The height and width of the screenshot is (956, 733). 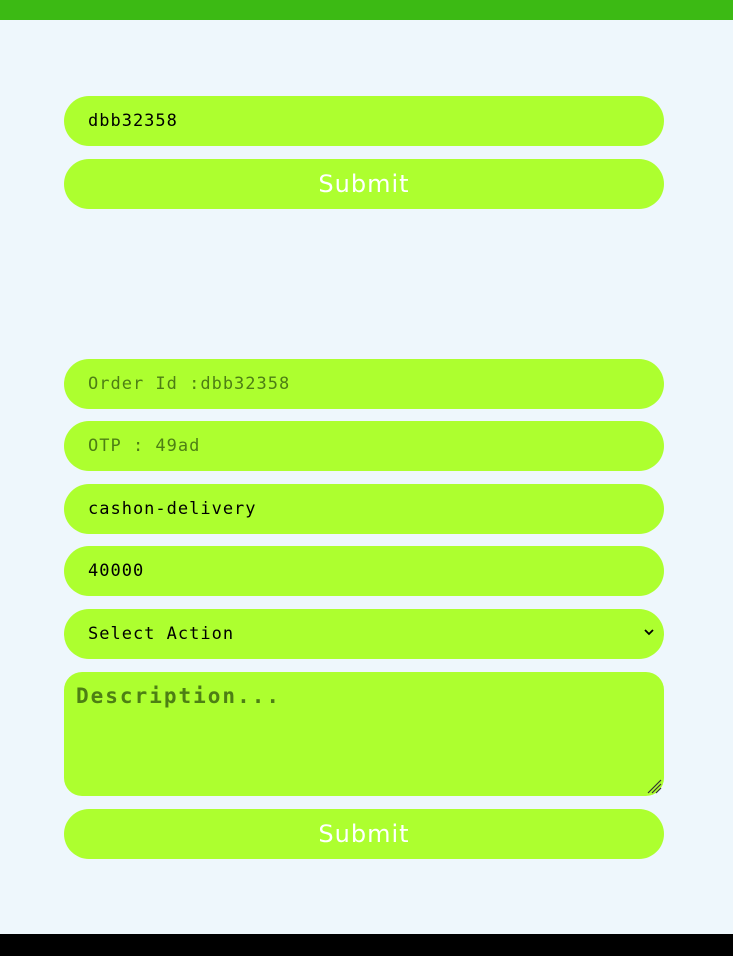 I want to click on update-submit-button: Submit, so click(x=364, y=834).